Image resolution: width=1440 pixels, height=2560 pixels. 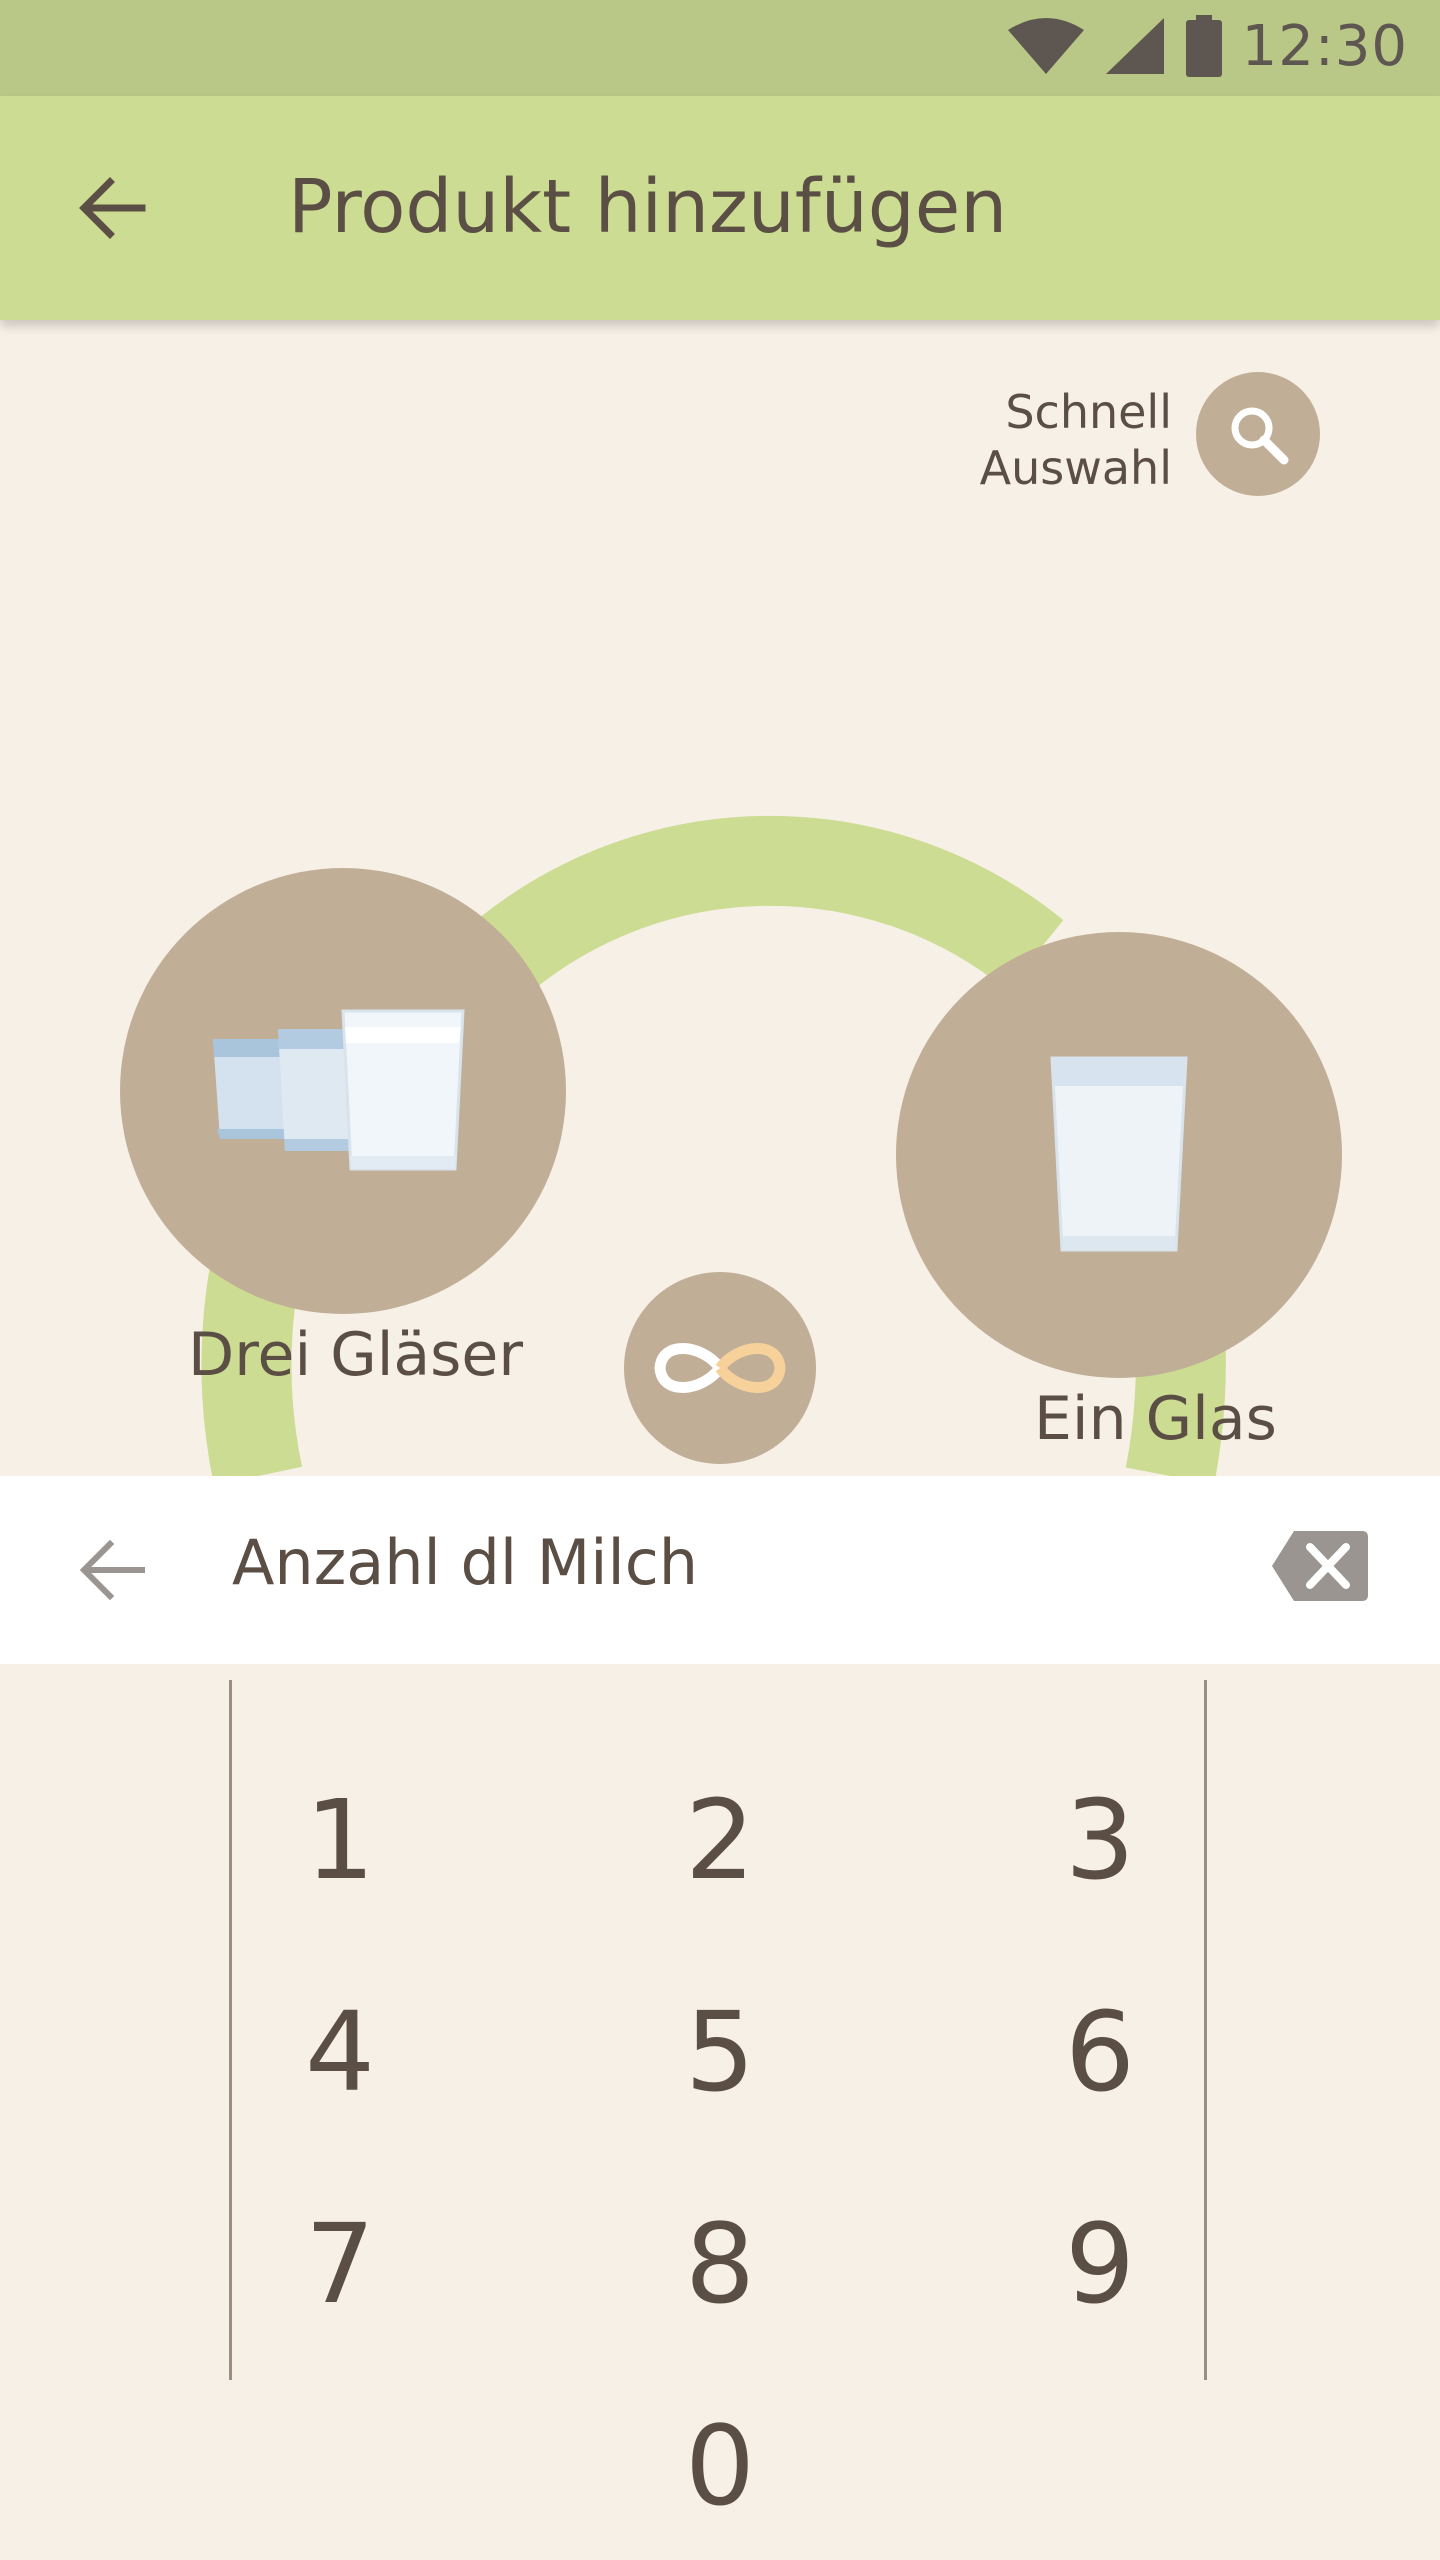 I want to click on one-glass-button, so click(x=1119, y=1155).